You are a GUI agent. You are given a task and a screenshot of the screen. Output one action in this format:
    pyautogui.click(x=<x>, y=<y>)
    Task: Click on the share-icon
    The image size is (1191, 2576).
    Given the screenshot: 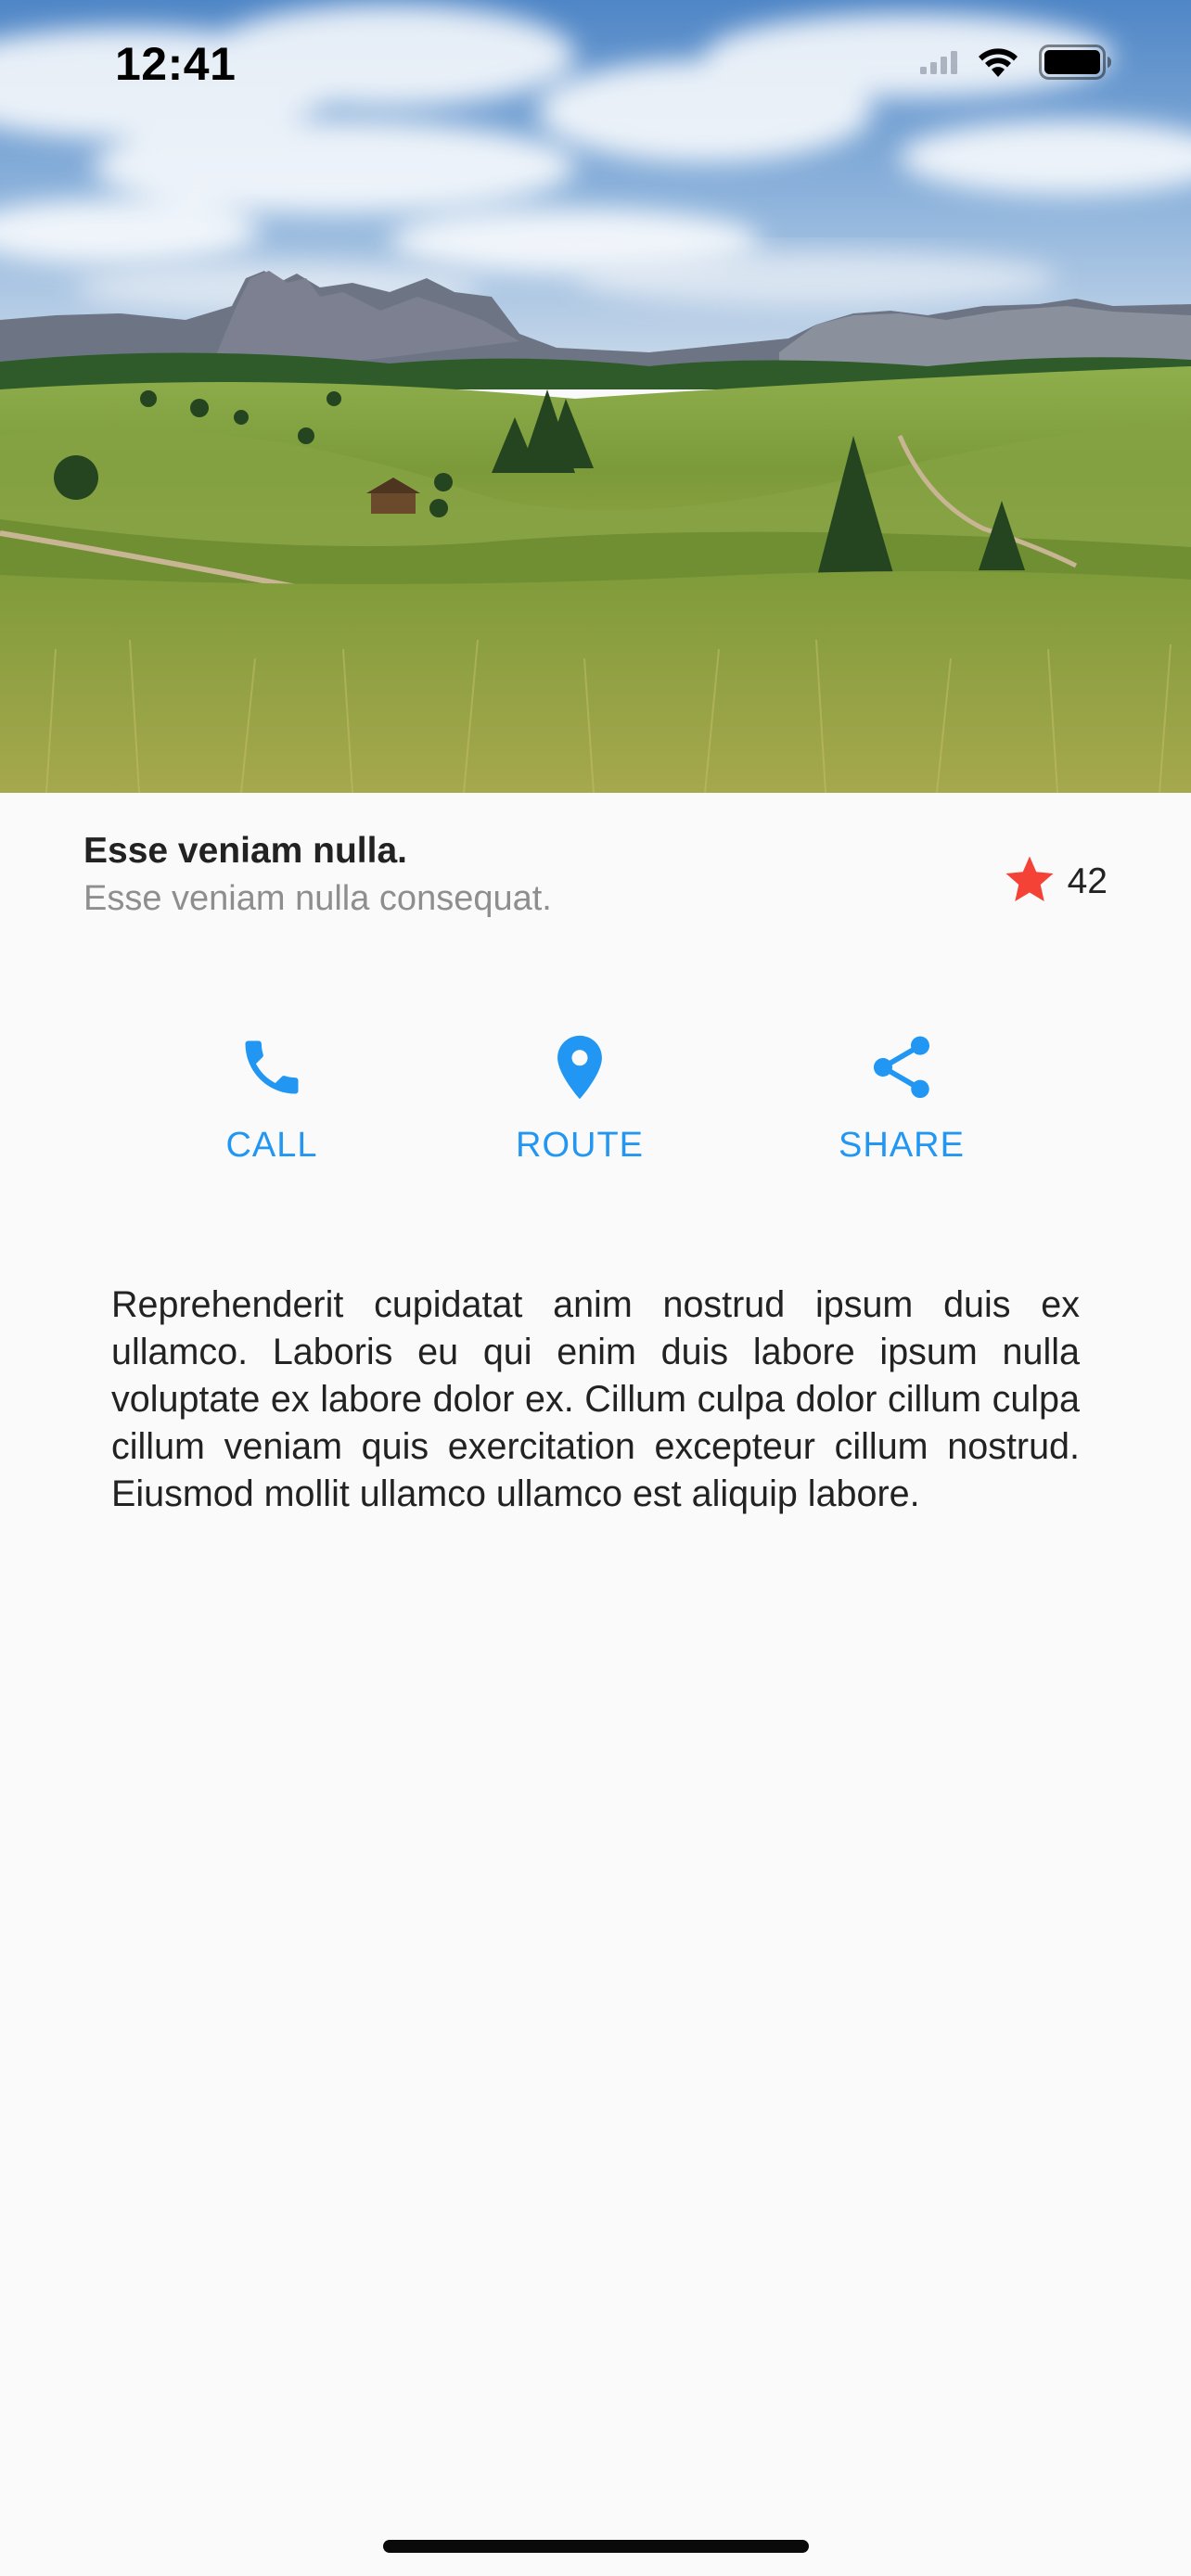 What is the action you would take?
    pyautogui.click(x=901, y=1067)
    